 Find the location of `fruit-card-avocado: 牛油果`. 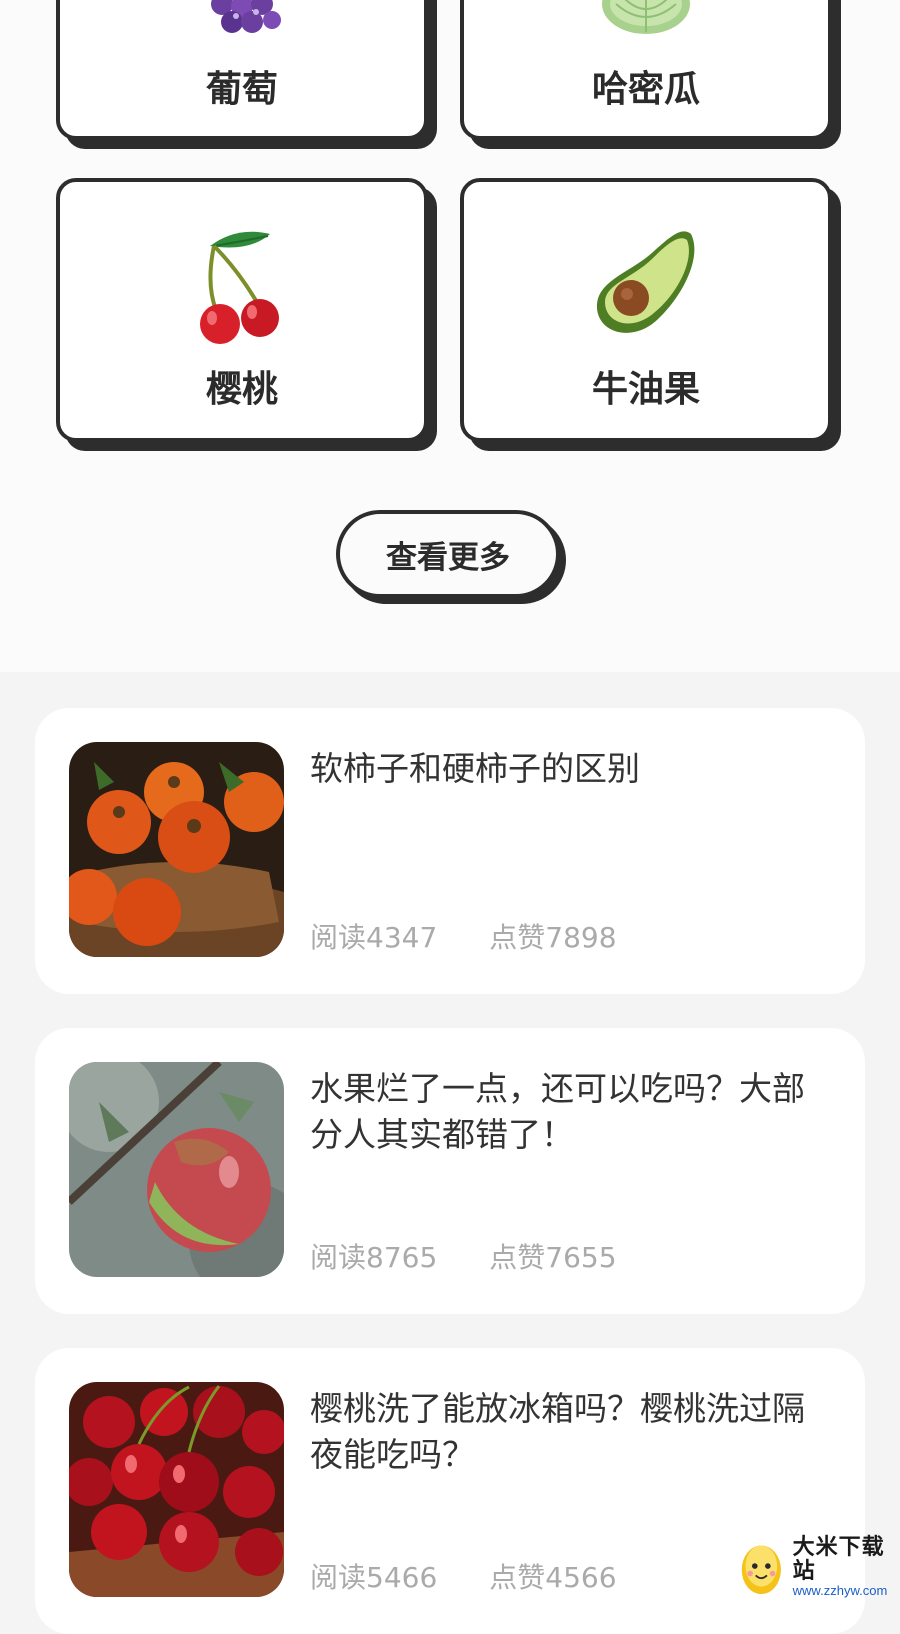

fruit-card-avocado: 牛油果 is located at coordinates (646, 310).